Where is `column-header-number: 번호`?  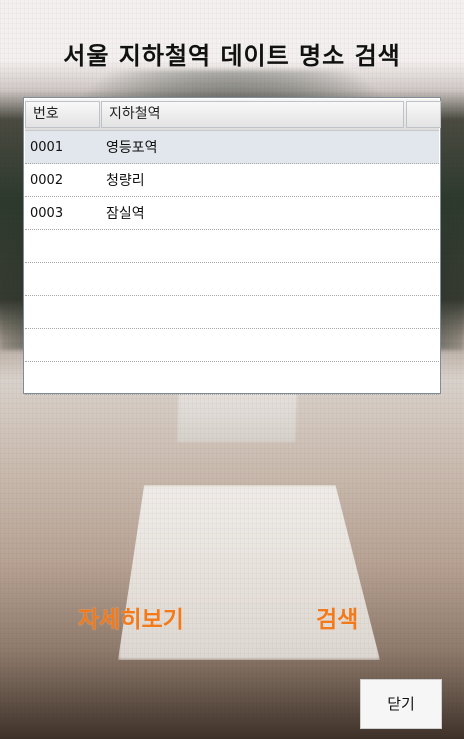
column-header-number: 번호 is located at coordinates (62, 114).